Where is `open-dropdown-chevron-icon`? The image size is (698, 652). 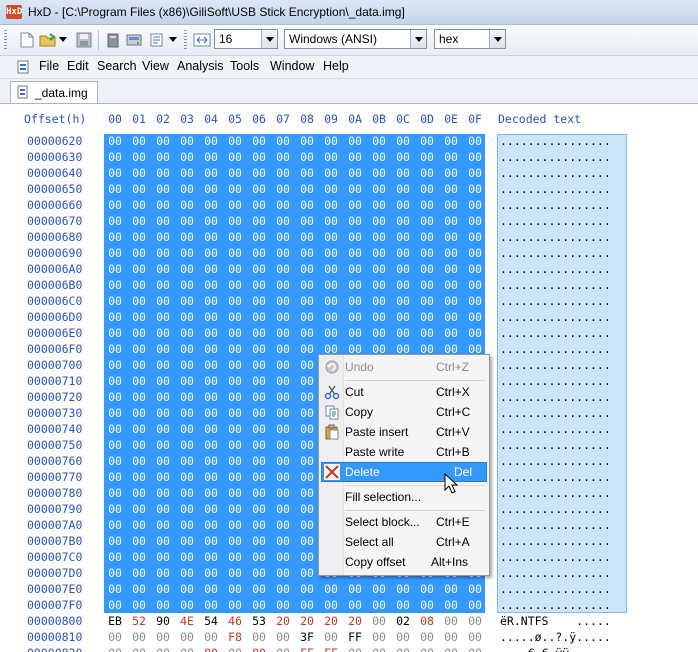 open-dropdown-chevron-icon is located at coordinates (63, 40).